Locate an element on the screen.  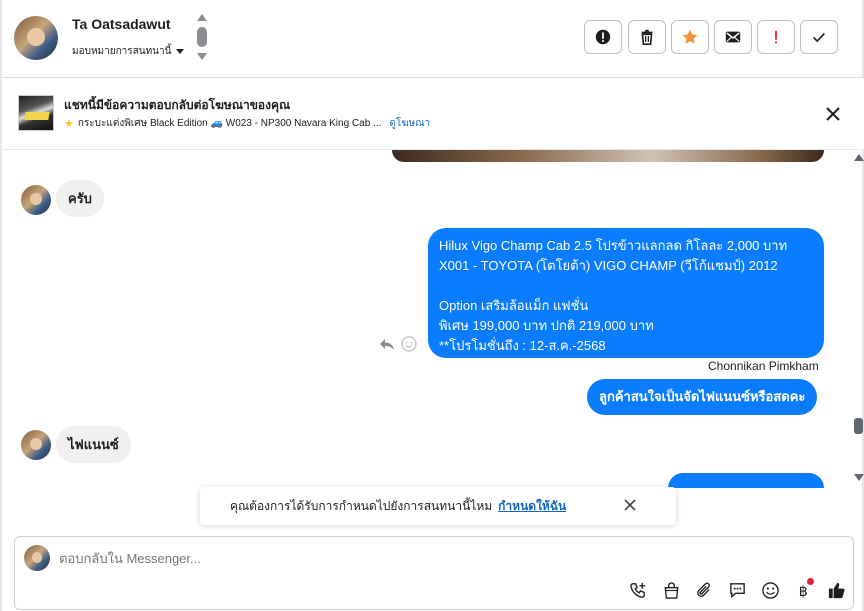
shared-photo is located at coordinates (608, 156).